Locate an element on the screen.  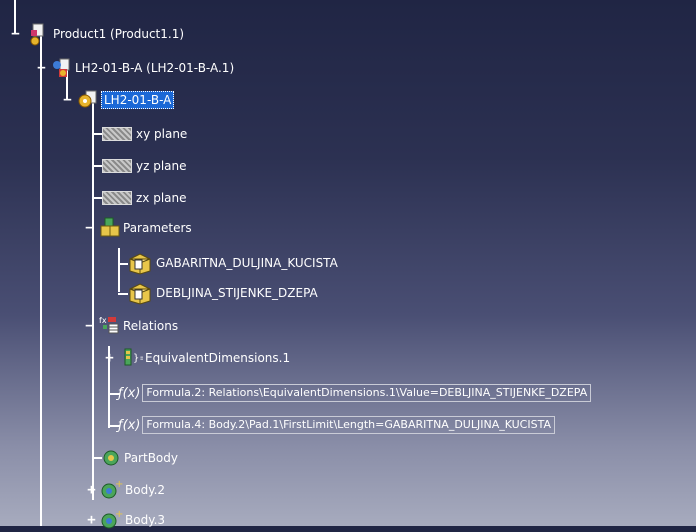
svg-text: fx is located at coordinates (103, 320).